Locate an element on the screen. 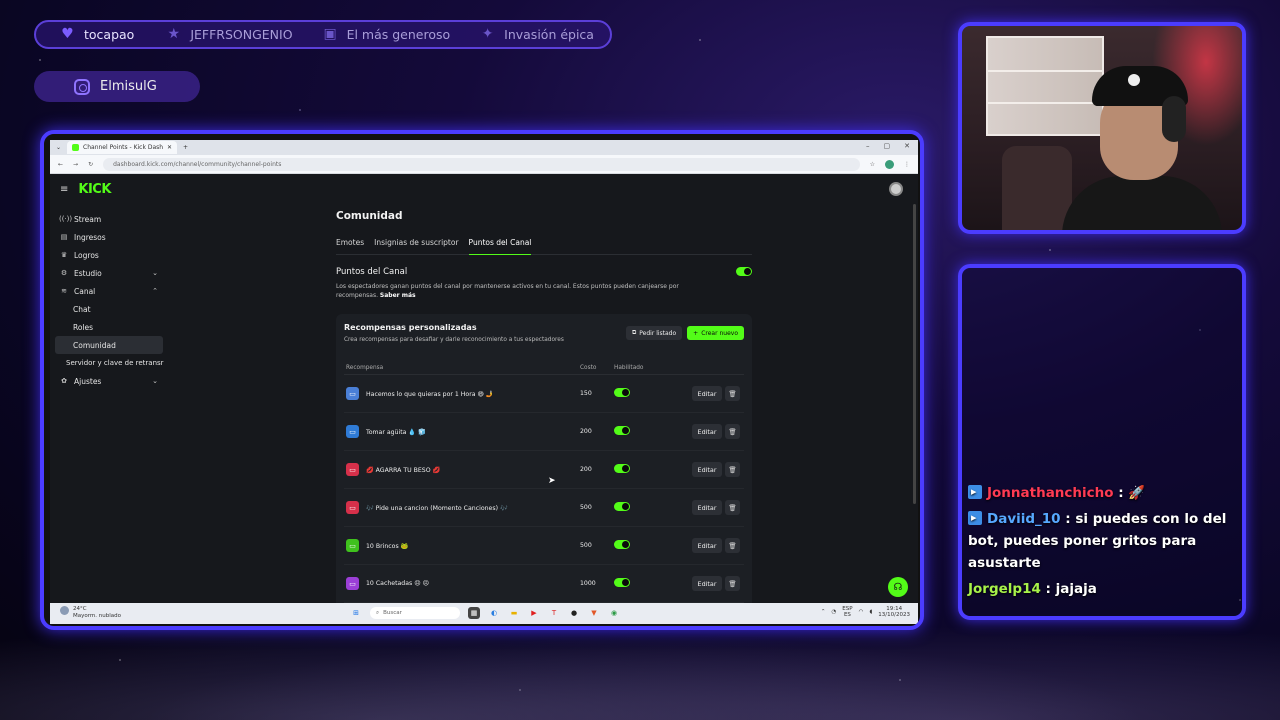  close-window-icon: ✕ is located at coordinates (907, 146).